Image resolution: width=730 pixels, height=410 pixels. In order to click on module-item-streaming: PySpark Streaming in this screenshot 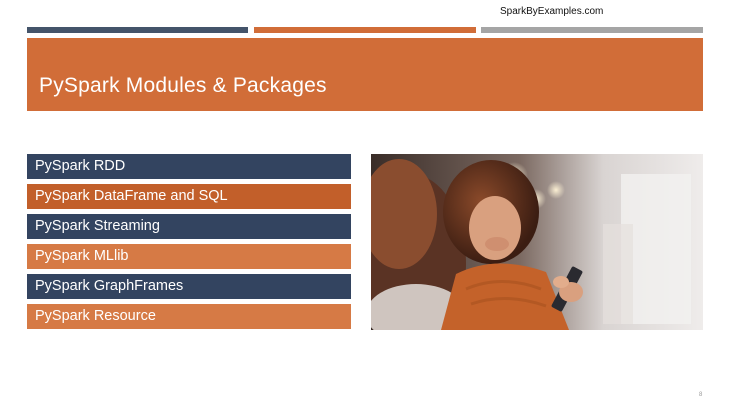, I will do `click(189, 226)`.